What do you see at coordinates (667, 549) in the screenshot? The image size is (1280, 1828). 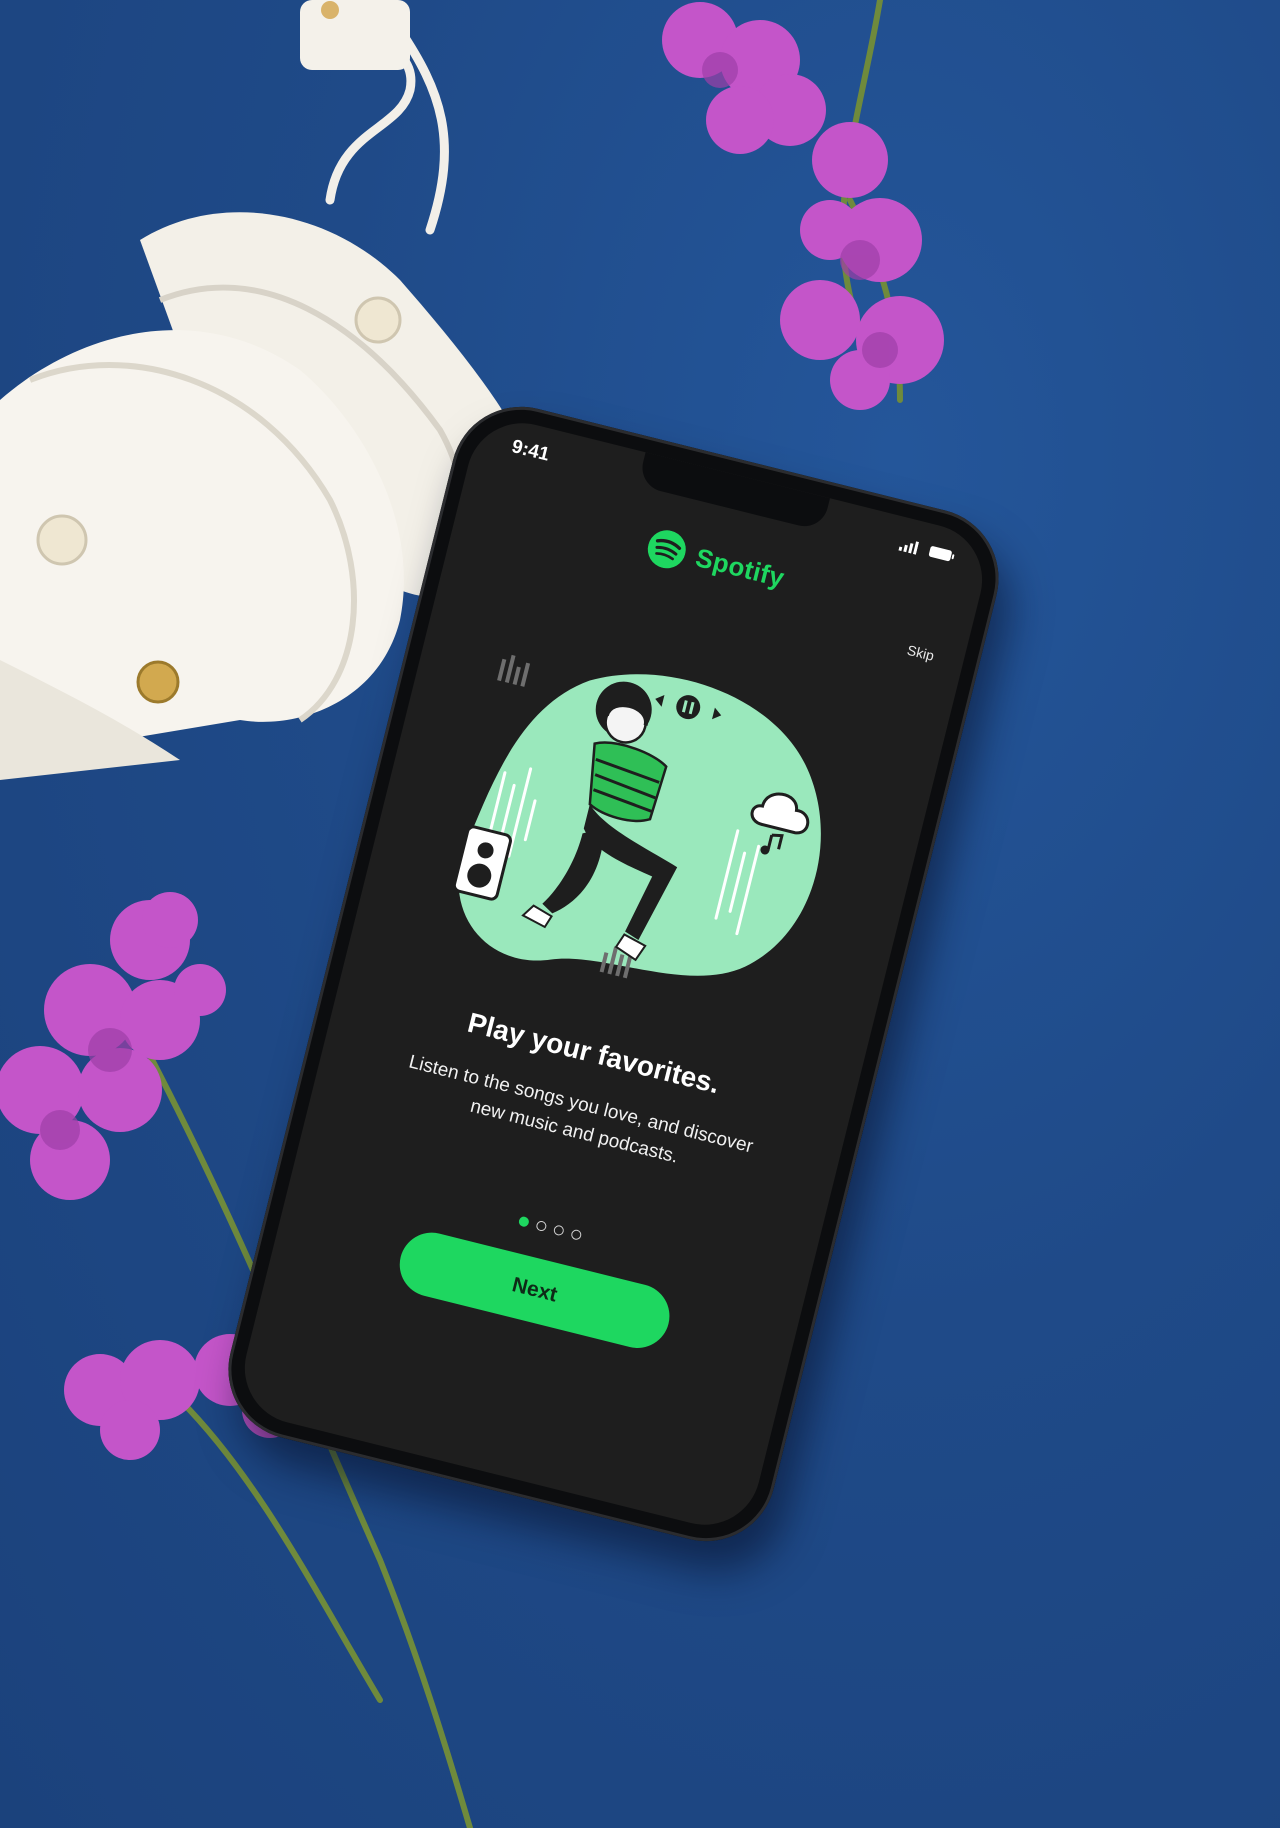 I see `spotify-logo-icon` at bounding box center [667, 549].